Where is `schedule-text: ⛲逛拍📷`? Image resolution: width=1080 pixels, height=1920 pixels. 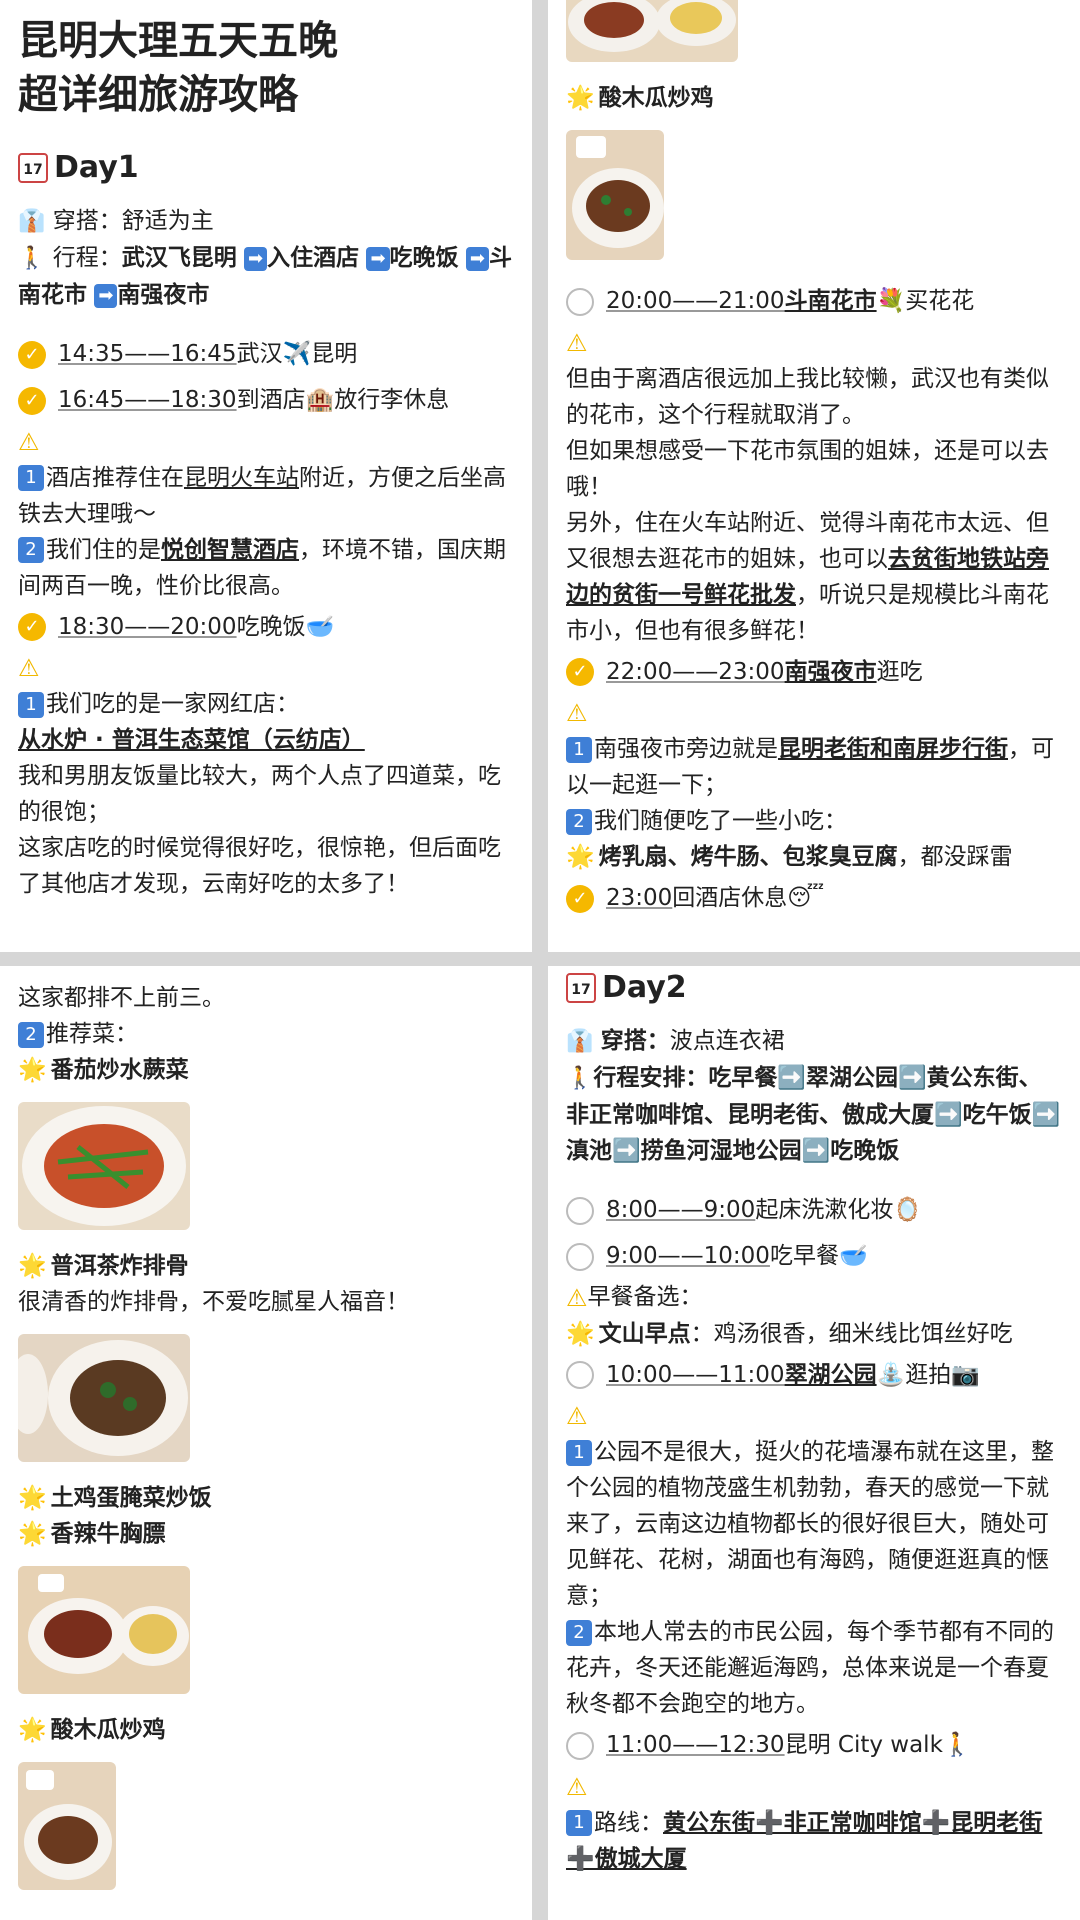 schedule-text: ⛲逛拍📷 is located at coordinates (928, 1374).